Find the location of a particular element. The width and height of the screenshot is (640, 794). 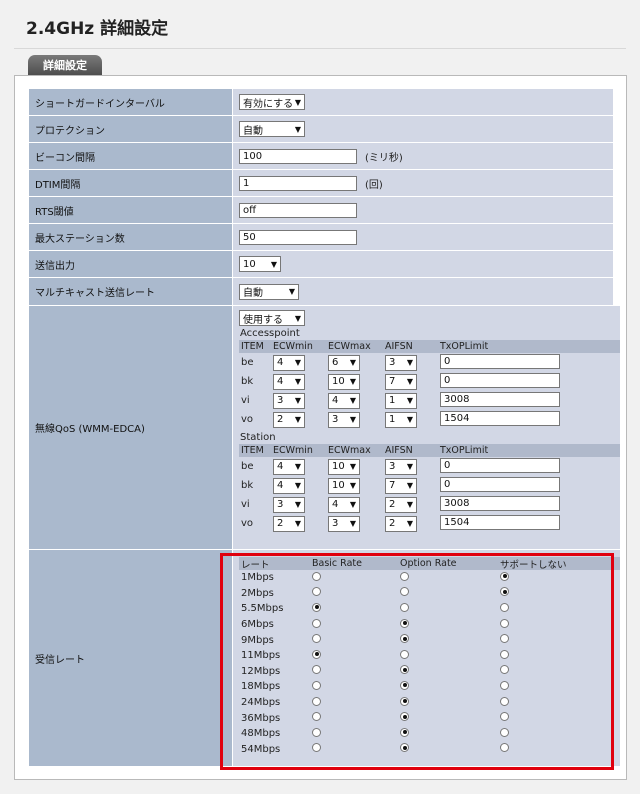

rate-name: 5.5Mbps is located at coordinates (262, 609).